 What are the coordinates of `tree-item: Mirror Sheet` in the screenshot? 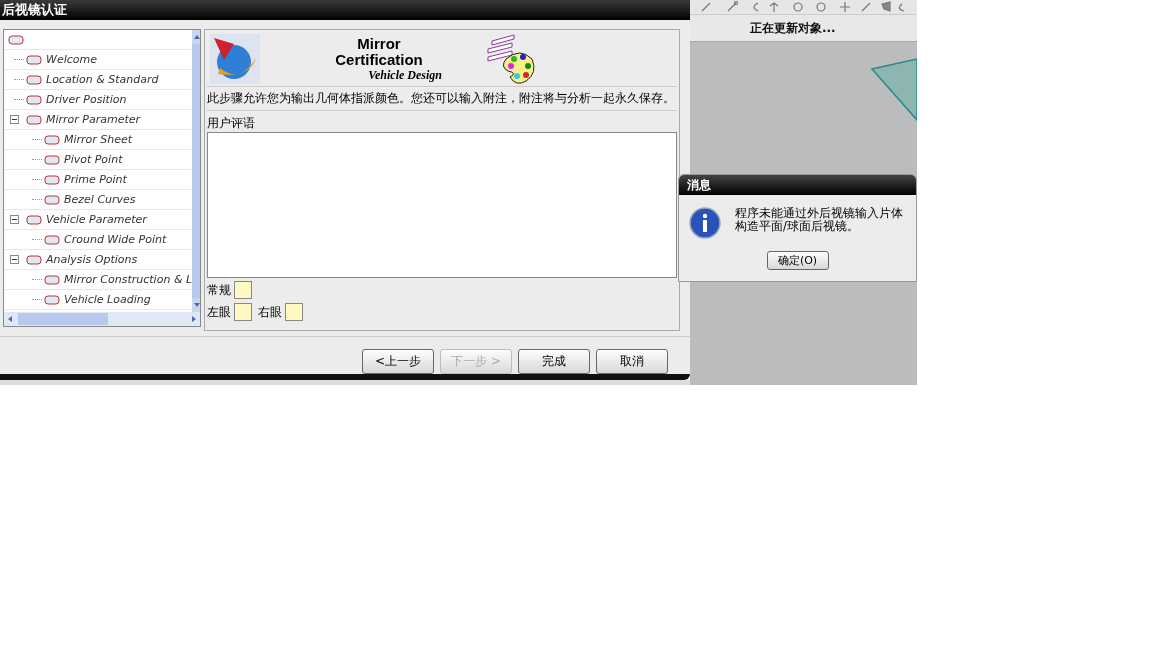 It's located at (97, 139).